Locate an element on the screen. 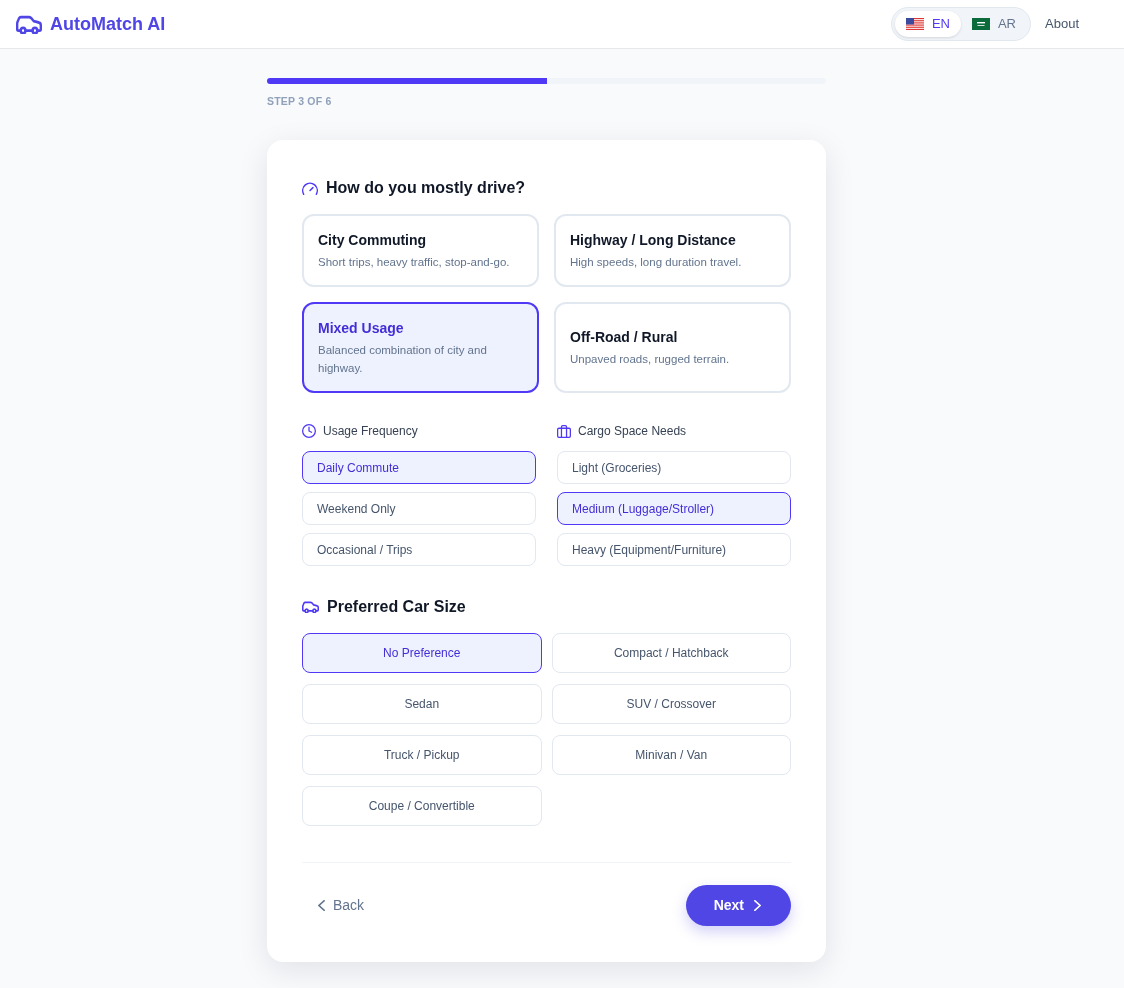  drive-option-card: Mixed Usage Balanced combination of city and highway. is located at coordinates (420, 347).